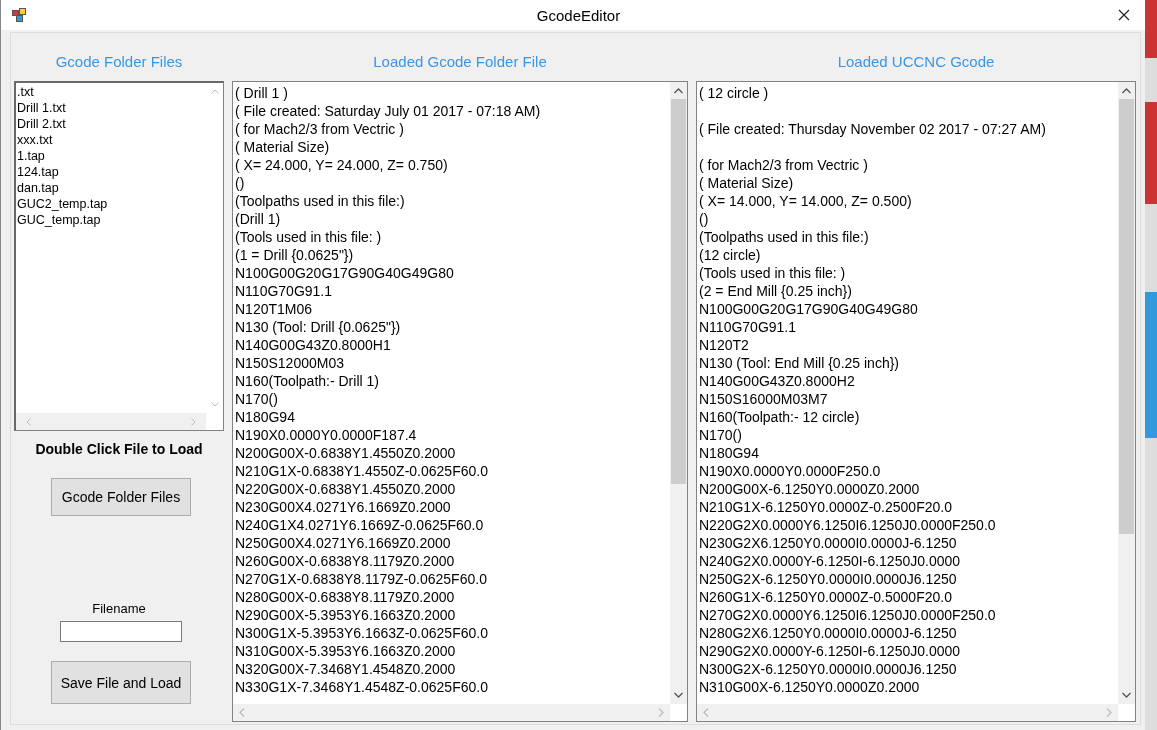 The image size is (1157, 730). Describe the element at coordinates (1124, 15) in the screenshot. I see `close-icon` at that location.